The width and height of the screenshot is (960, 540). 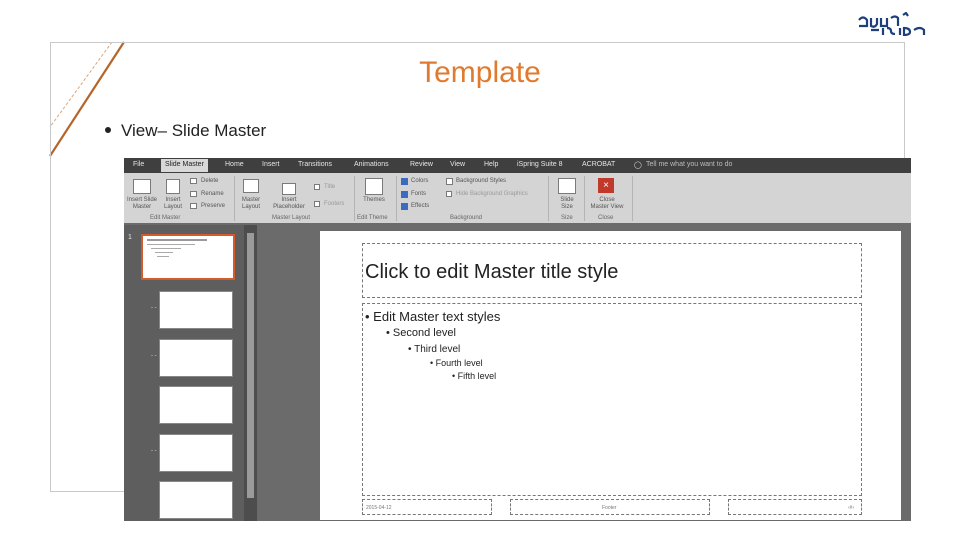 I want to click on close-master-view-icon: ×, so click(x=606, y=185).